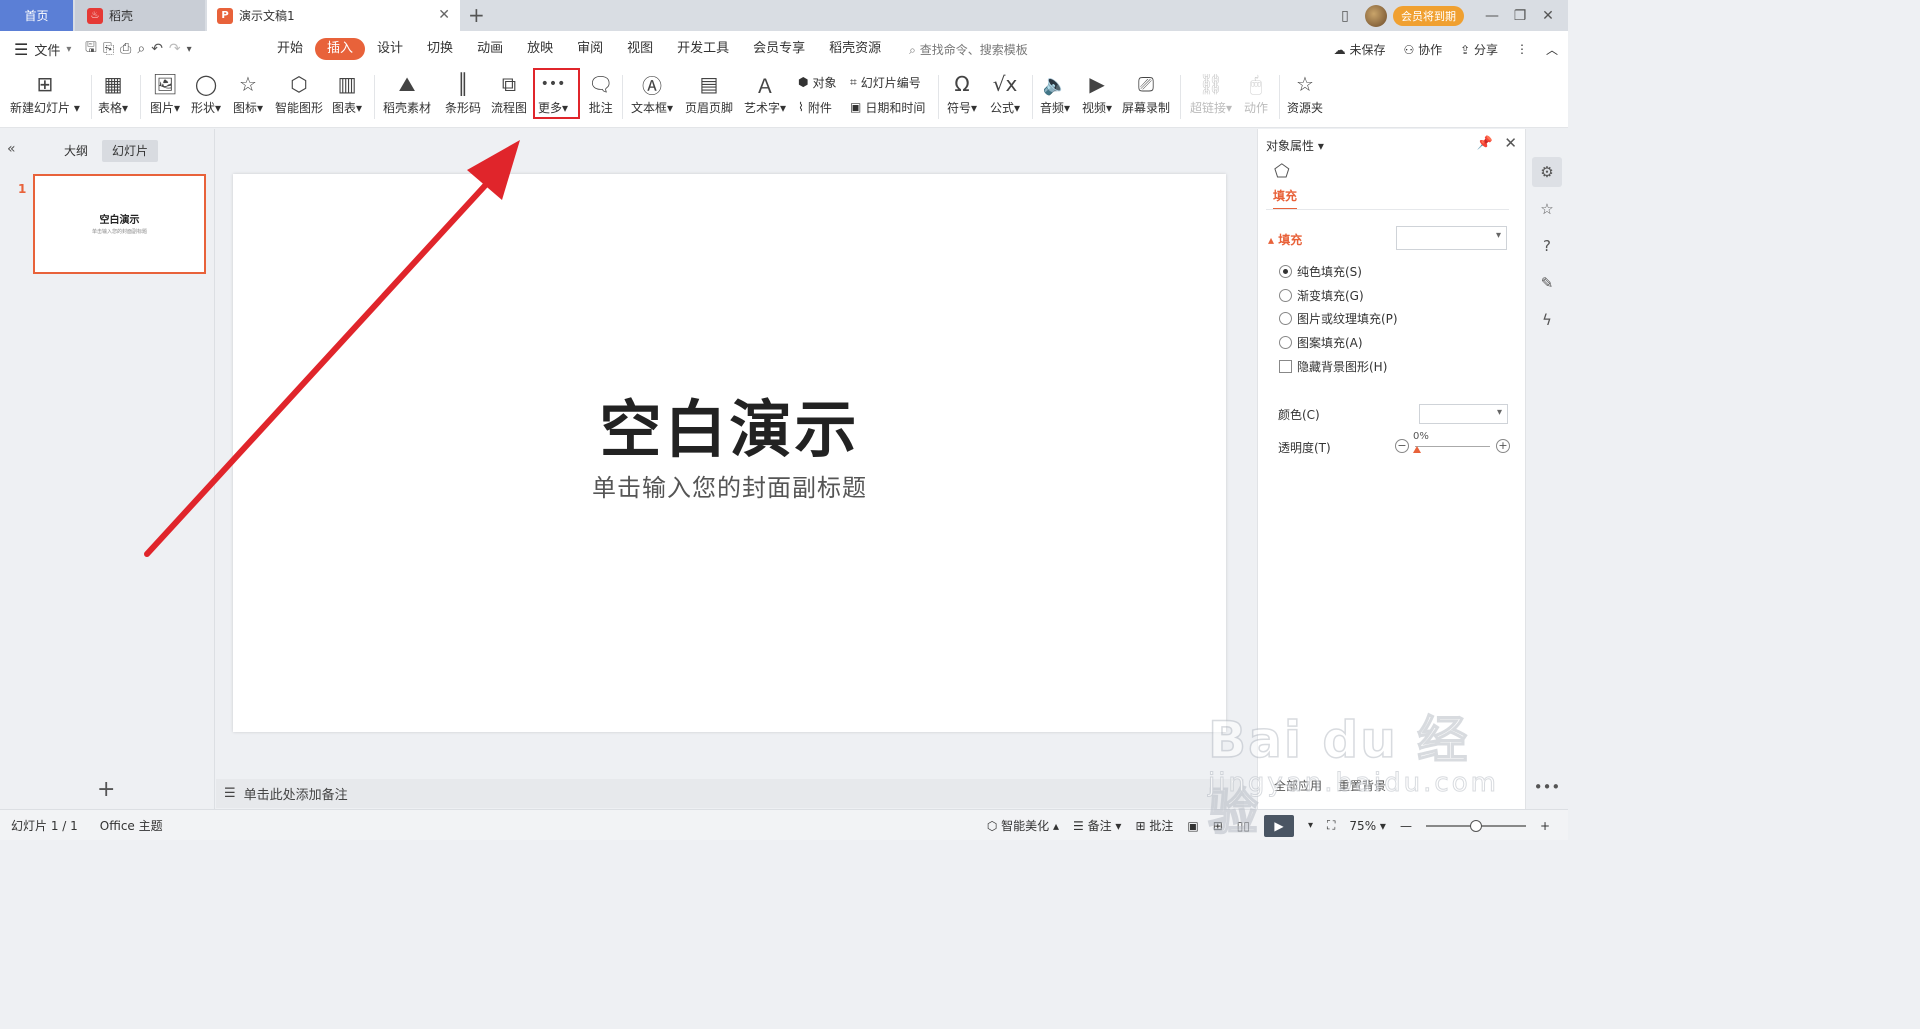 The image size is (1920, 1029). What do you see at coordinates (1345, 16) in the screenshot?
I see `reading-mode-icon: ▯` at bounding box center [1345, 16].